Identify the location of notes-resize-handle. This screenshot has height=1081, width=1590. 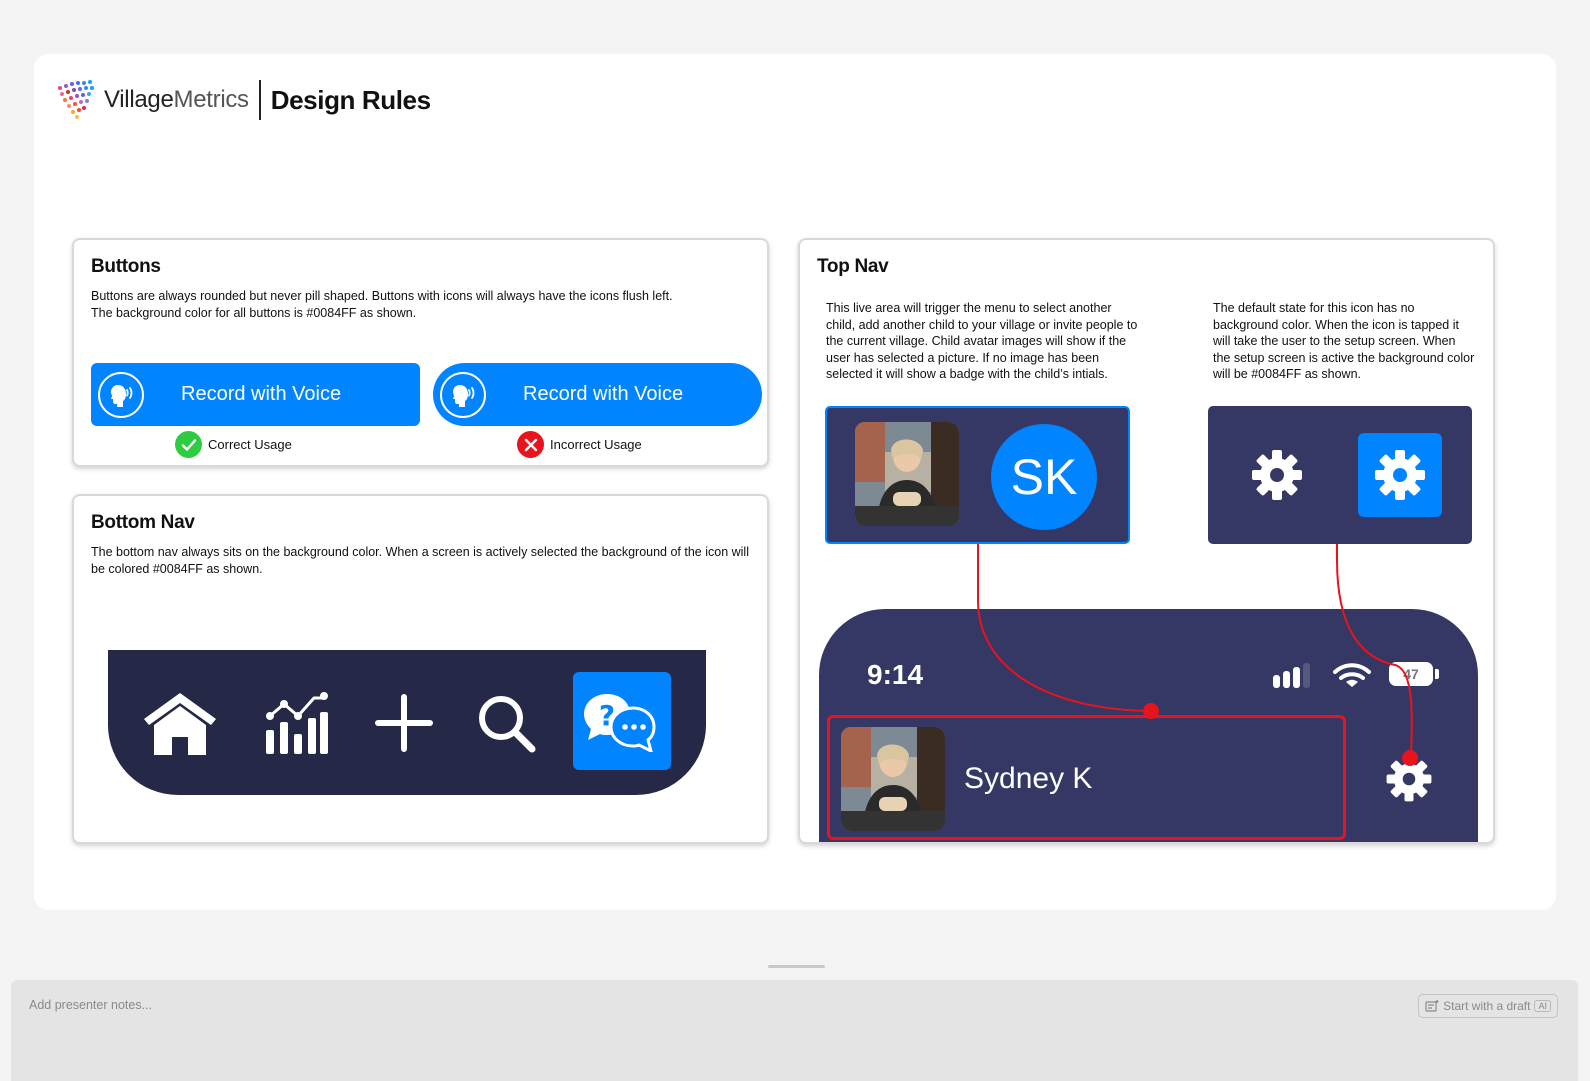
(796, 966).